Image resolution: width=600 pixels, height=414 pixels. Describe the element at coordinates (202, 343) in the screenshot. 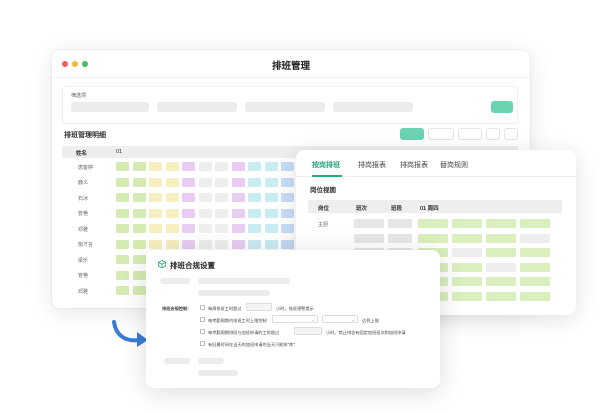

I see `rule-4-checkbox` at that location.